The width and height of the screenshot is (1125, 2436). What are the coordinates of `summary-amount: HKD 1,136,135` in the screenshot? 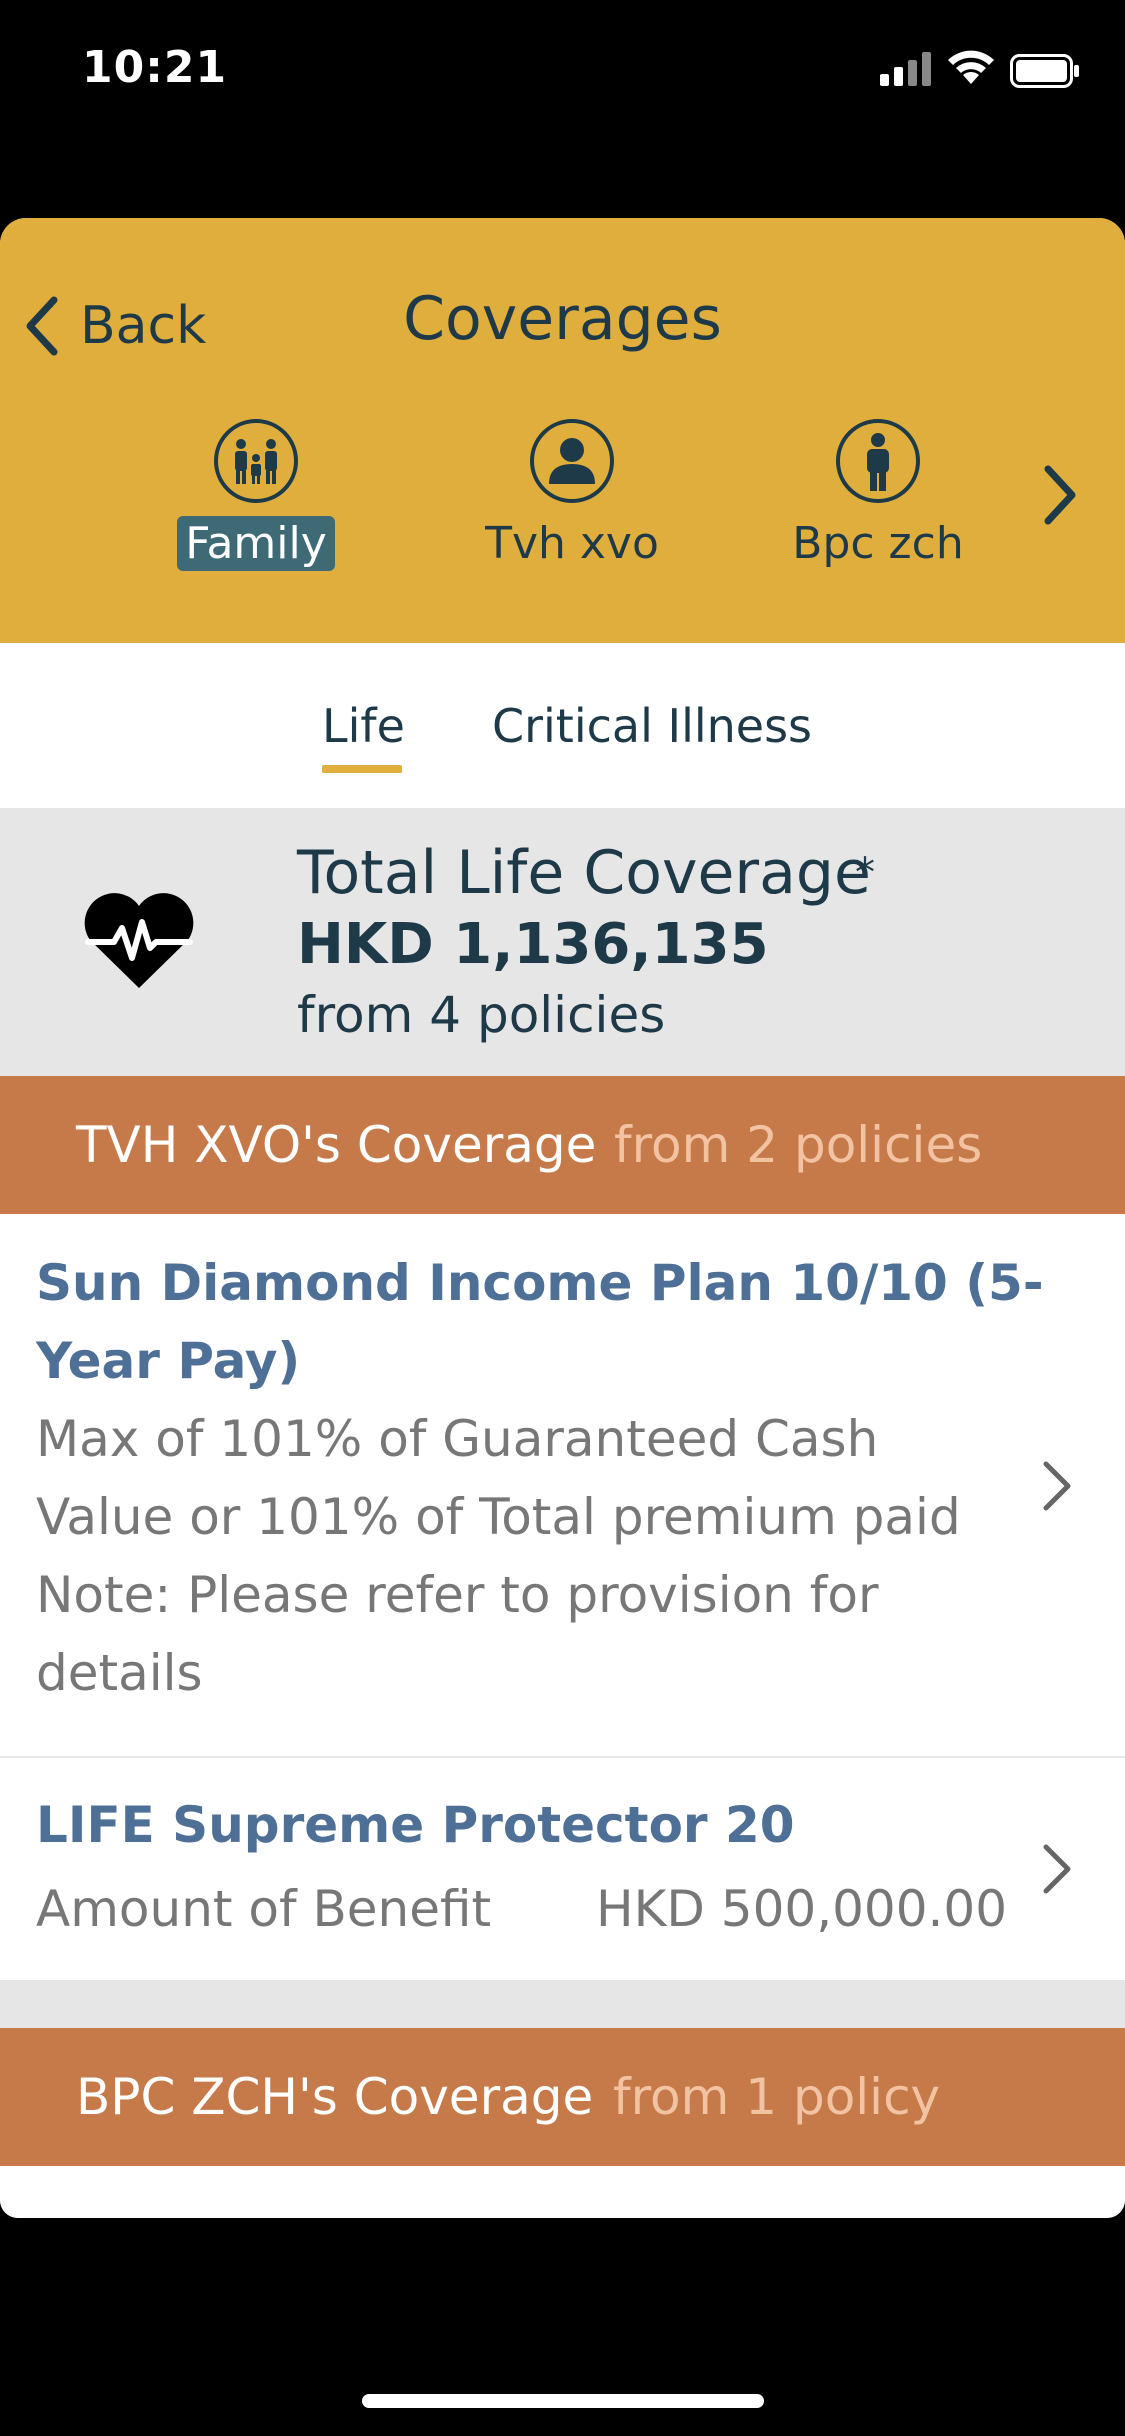 It's located at (533, 944).